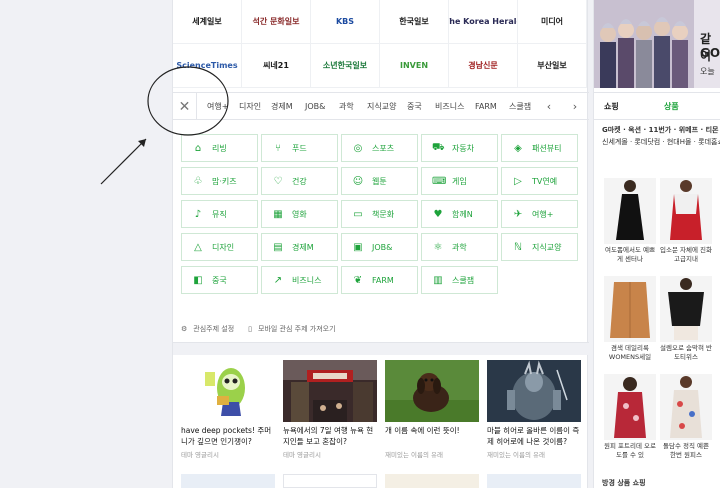 This screenshot has height=488, width=720. Describe the element at coordinates (219, 280) in the screenshot. I see `category-button: ◧ 중국` at that location.